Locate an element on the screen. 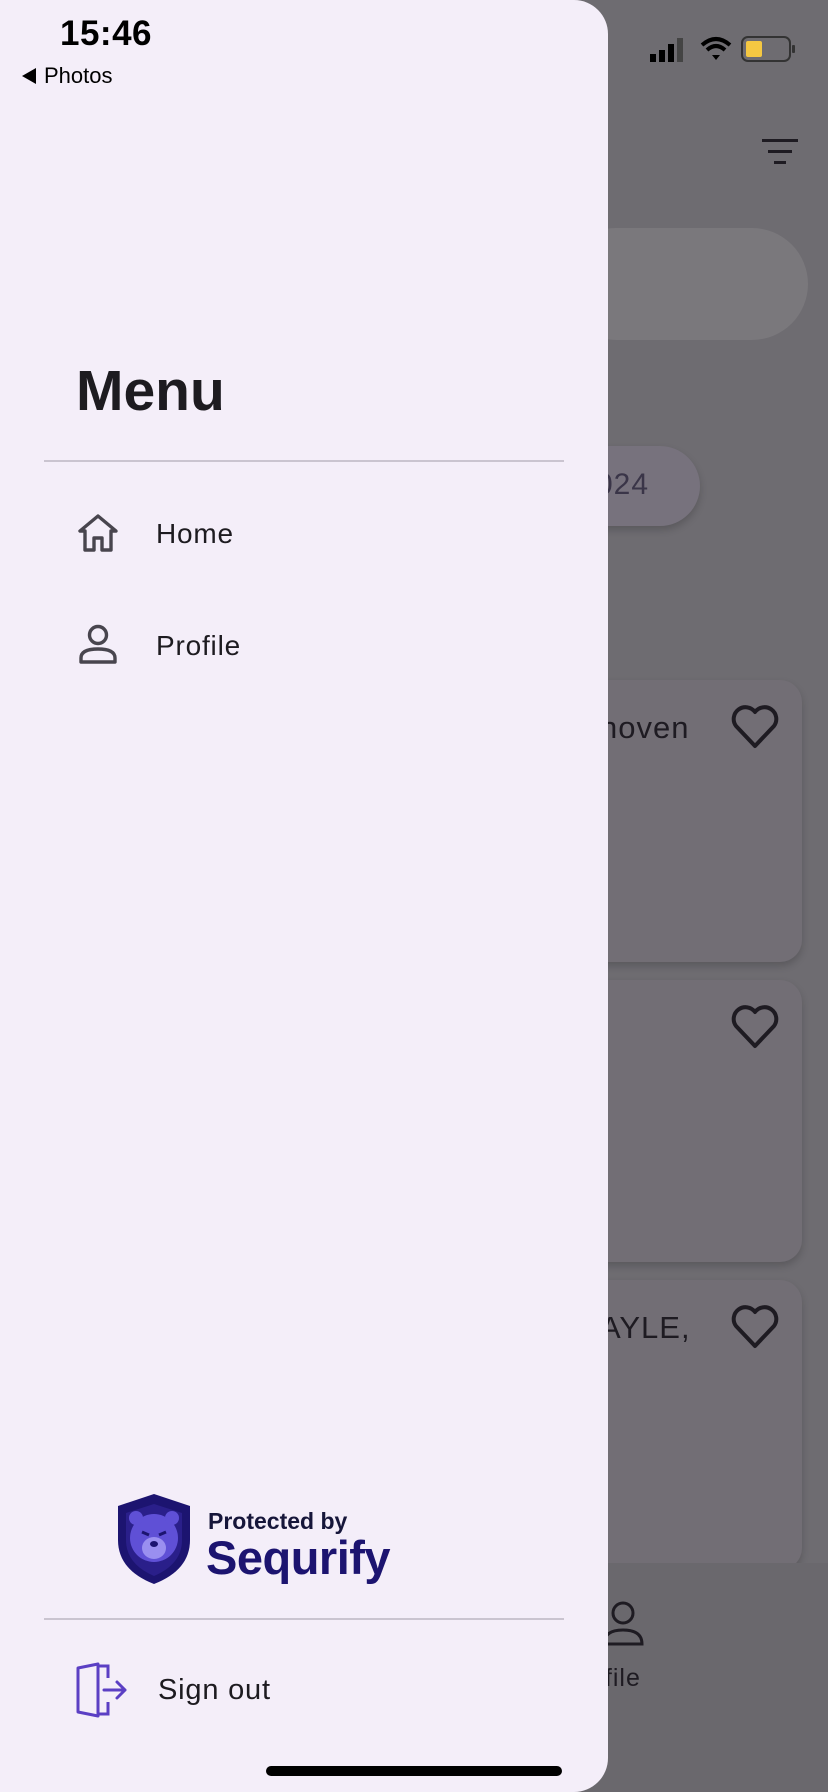 This screenshot has width=828, height=1792. drawer-title: Menu is located at coordinates (150, 391).